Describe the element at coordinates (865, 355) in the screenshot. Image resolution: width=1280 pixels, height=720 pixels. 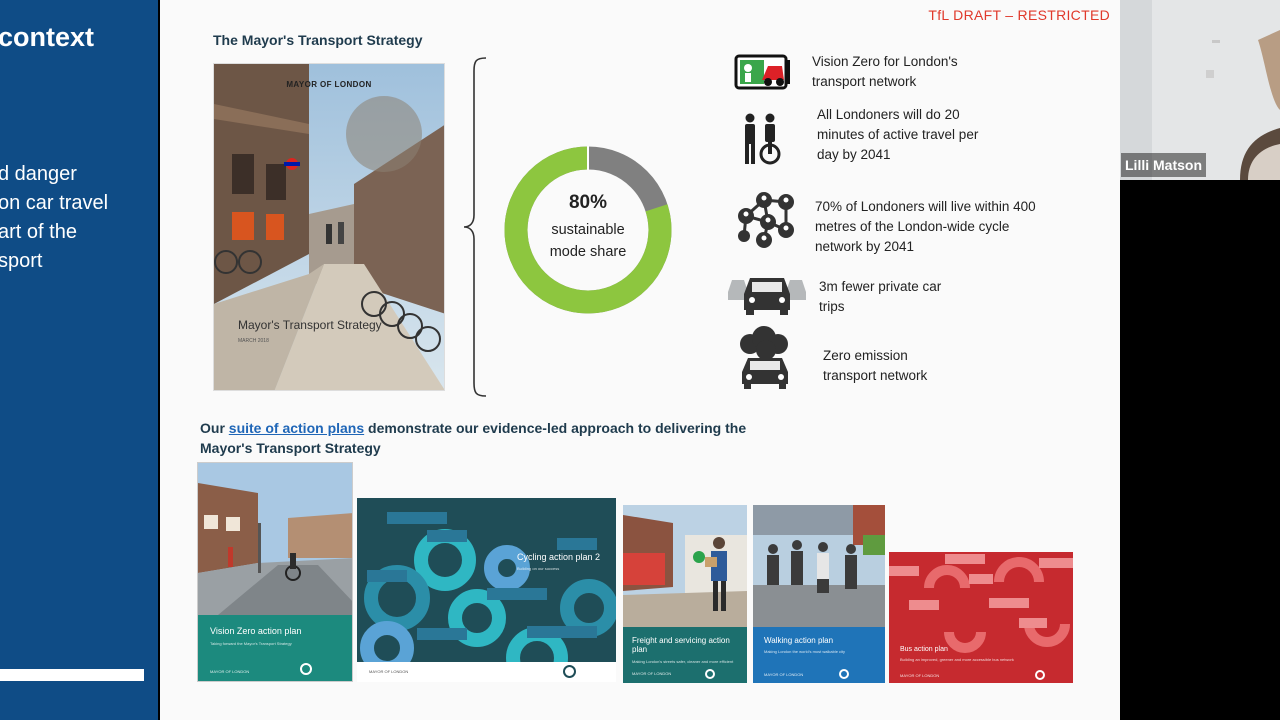
I see `target-line: Zero emission` at that location.